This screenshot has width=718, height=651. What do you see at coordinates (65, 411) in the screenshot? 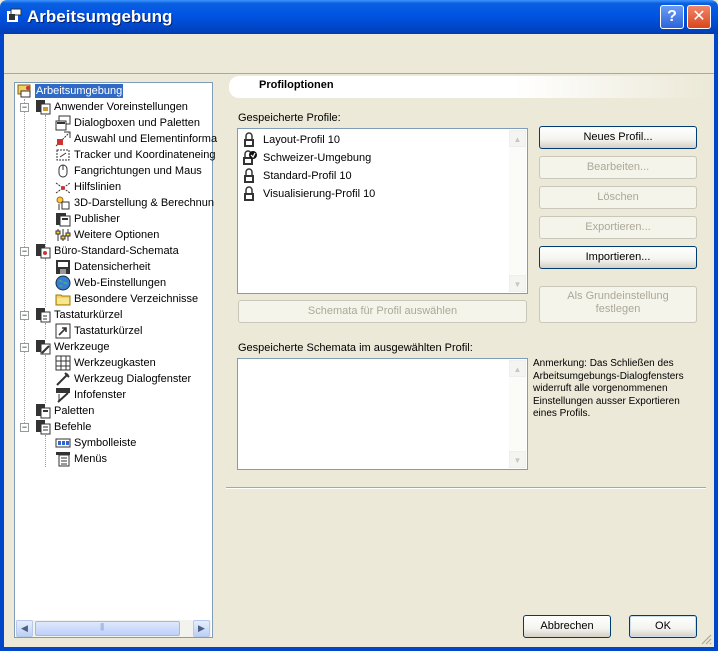
I see `tree-item-paletten: Paletten` at bounding box center [65, 411].